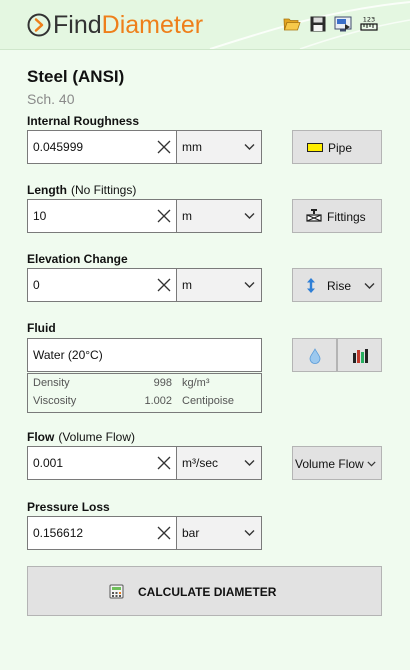 The height and width of the screenshot is (670, 410). Describe the element at coordinates (318, 24) in the screenshot. I see `save-icon` at that location.